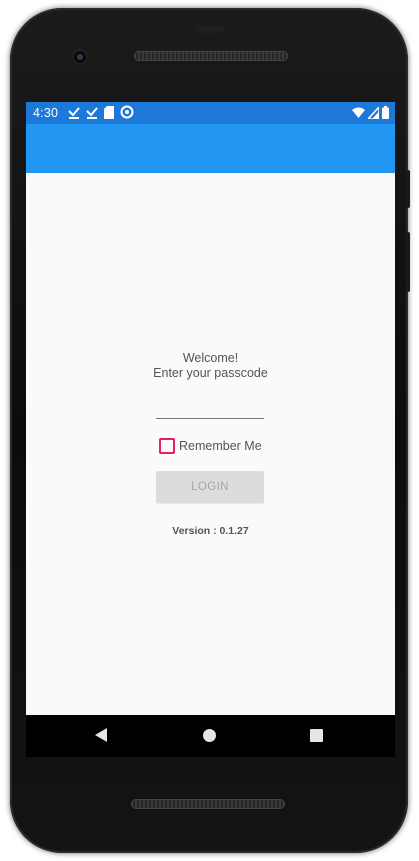 This screenshot has height=861, width=419. Describe the element at coordinates (210, 487) in the screenshot. I see `login-button: LOGIN` at that location.